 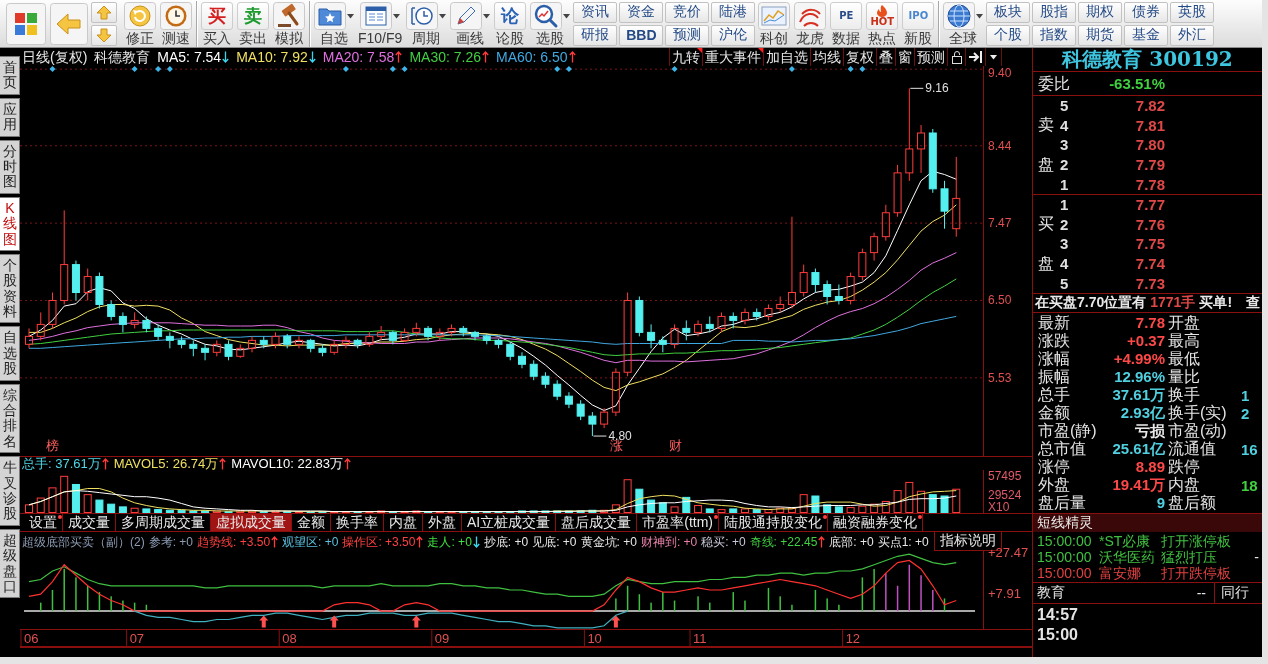 What do you see at coordinates (1250, 449) in the screenshot?
I see `stat-value: 16` at bounding box center [1250, 449].